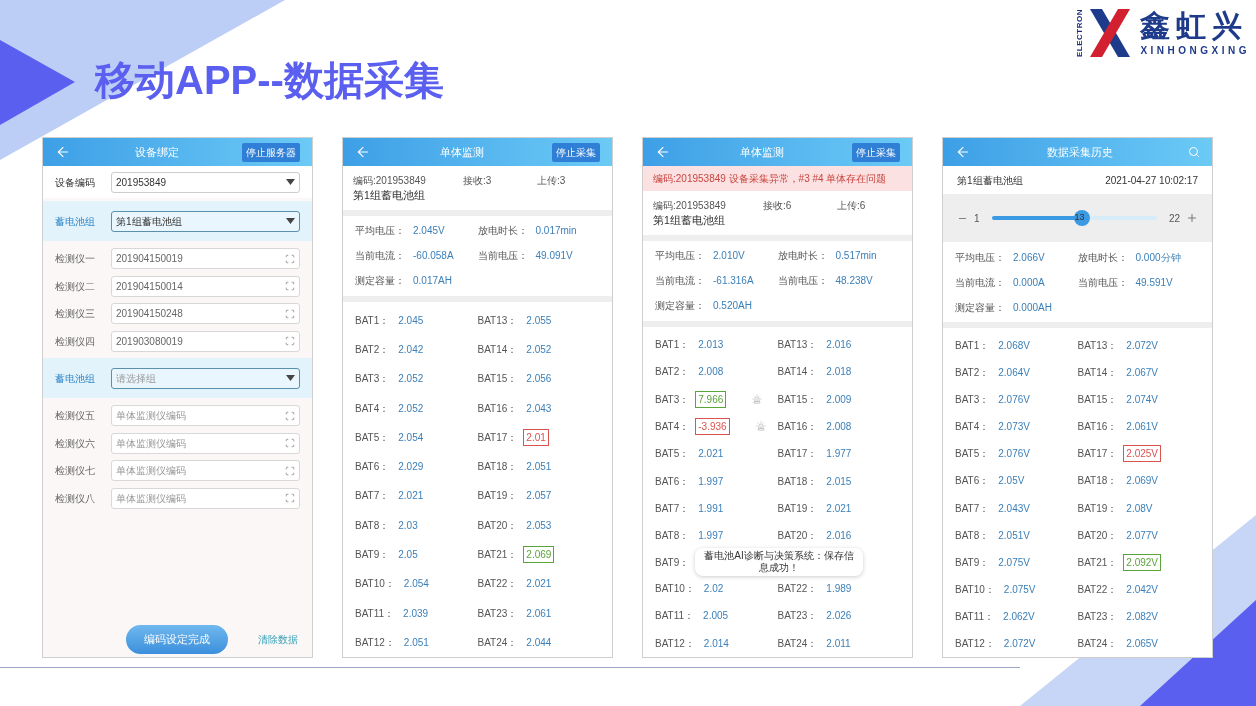  What do you see at coordinates (1194, 152) in the screenshot?
I see `search-icon` at bounding box center [1194, 152].